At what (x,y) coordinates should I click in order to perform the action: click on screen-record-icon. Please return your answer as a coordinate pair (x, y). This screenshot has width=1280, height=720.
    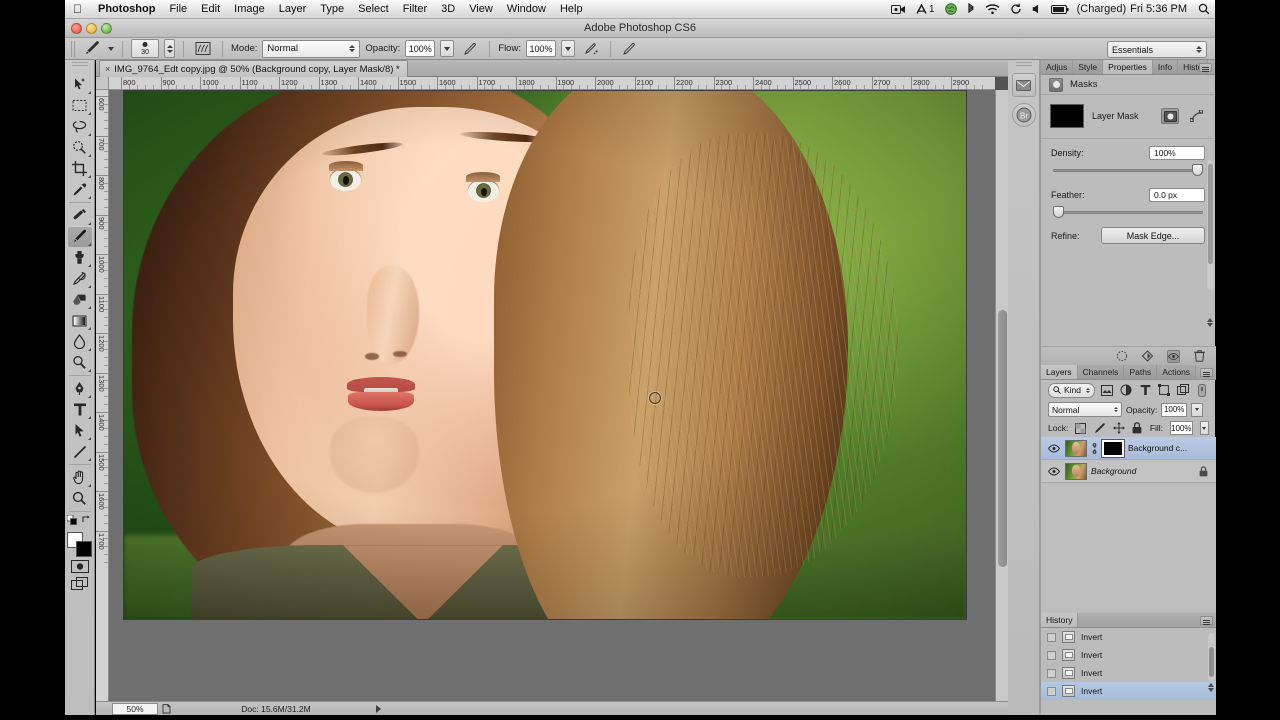
    Looking at the image, I should click on (898, 9).